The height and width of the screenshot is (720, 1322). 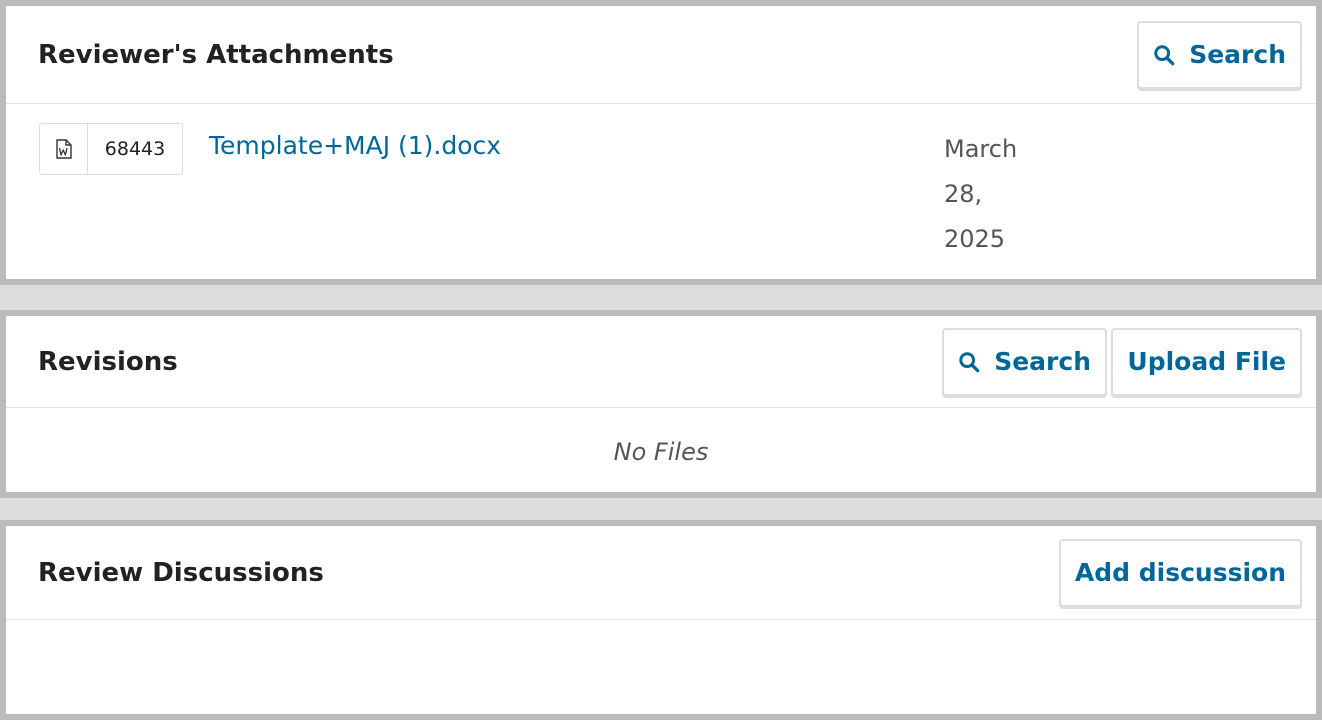 I want to click on file-date-day: 28,, so click(x=963, y=194).